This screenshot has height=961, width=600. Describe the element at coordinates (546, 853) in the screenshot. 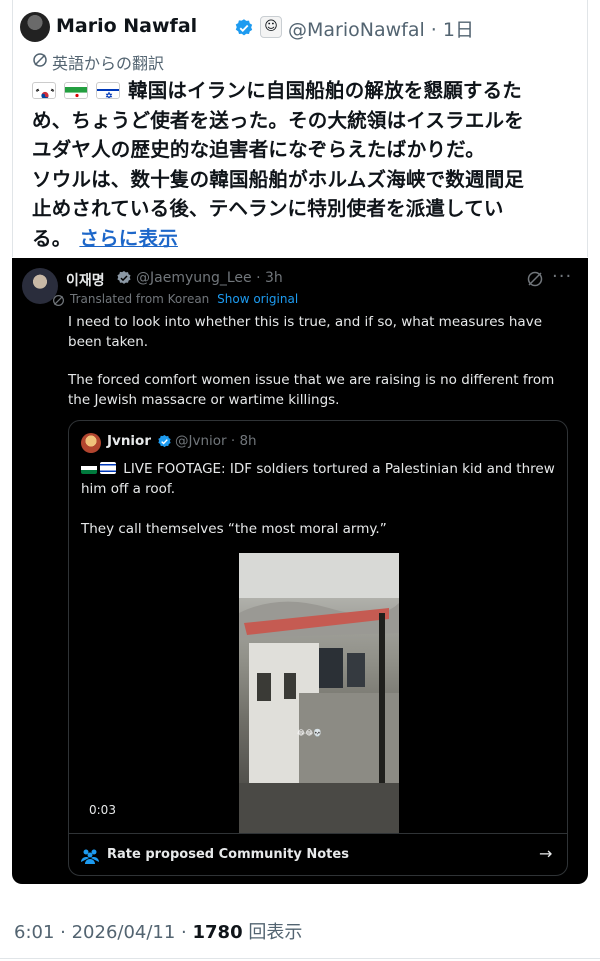

I see `arrow-right-icon: →` at that location.